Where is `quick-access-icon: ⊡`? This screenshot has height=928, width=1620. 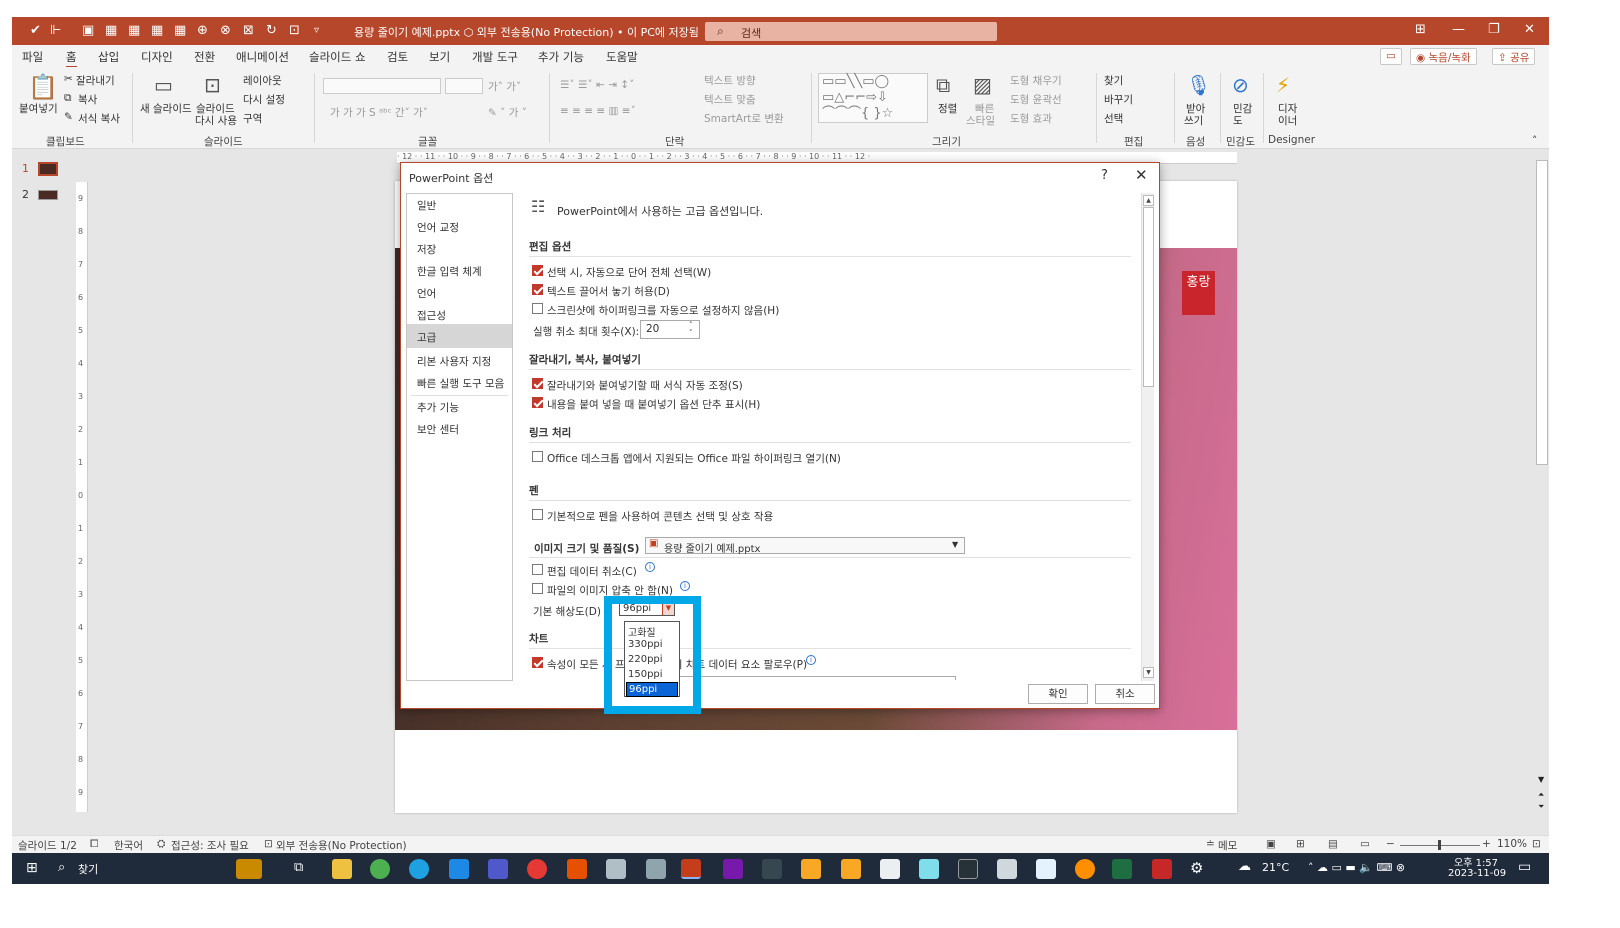 quick-access-icon: ⊡ is located at coordinates (294, 30).